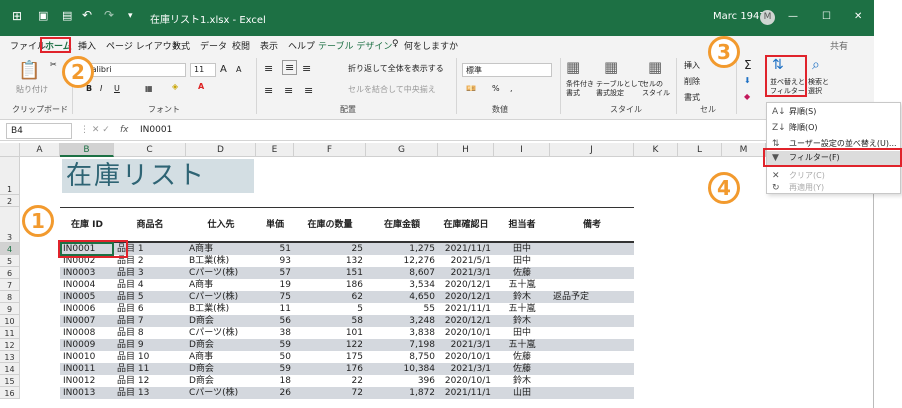 The image size is (902, 408). What do you see at coordinates (87, 15) in the screenshot?
I see `undo-icon: ↶` at bounding box center [87, 15].